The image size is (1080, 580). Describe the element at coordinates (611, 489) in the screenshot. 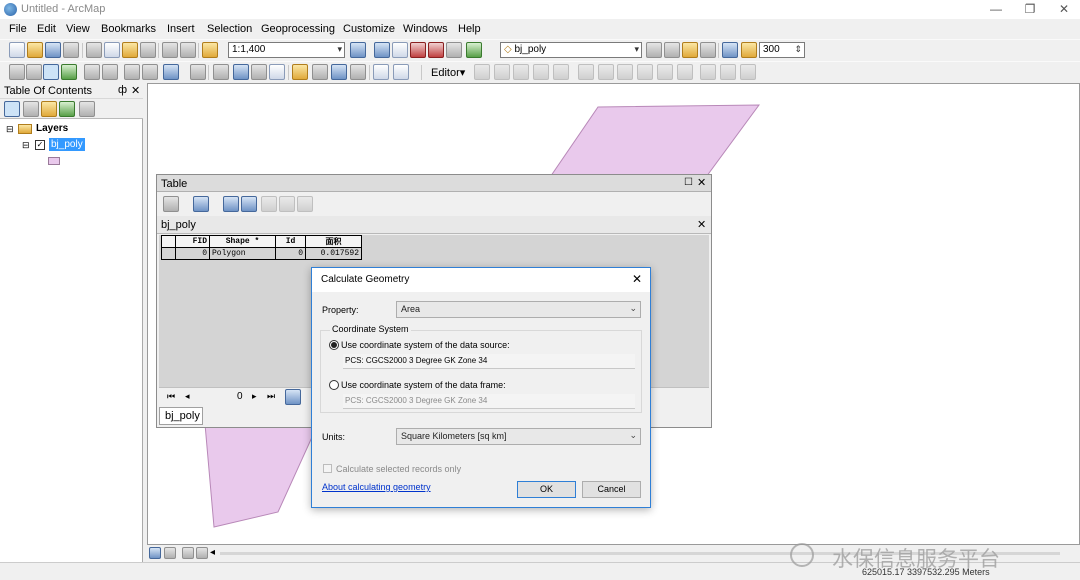

I see `cancel-button: Cancel` at that location.